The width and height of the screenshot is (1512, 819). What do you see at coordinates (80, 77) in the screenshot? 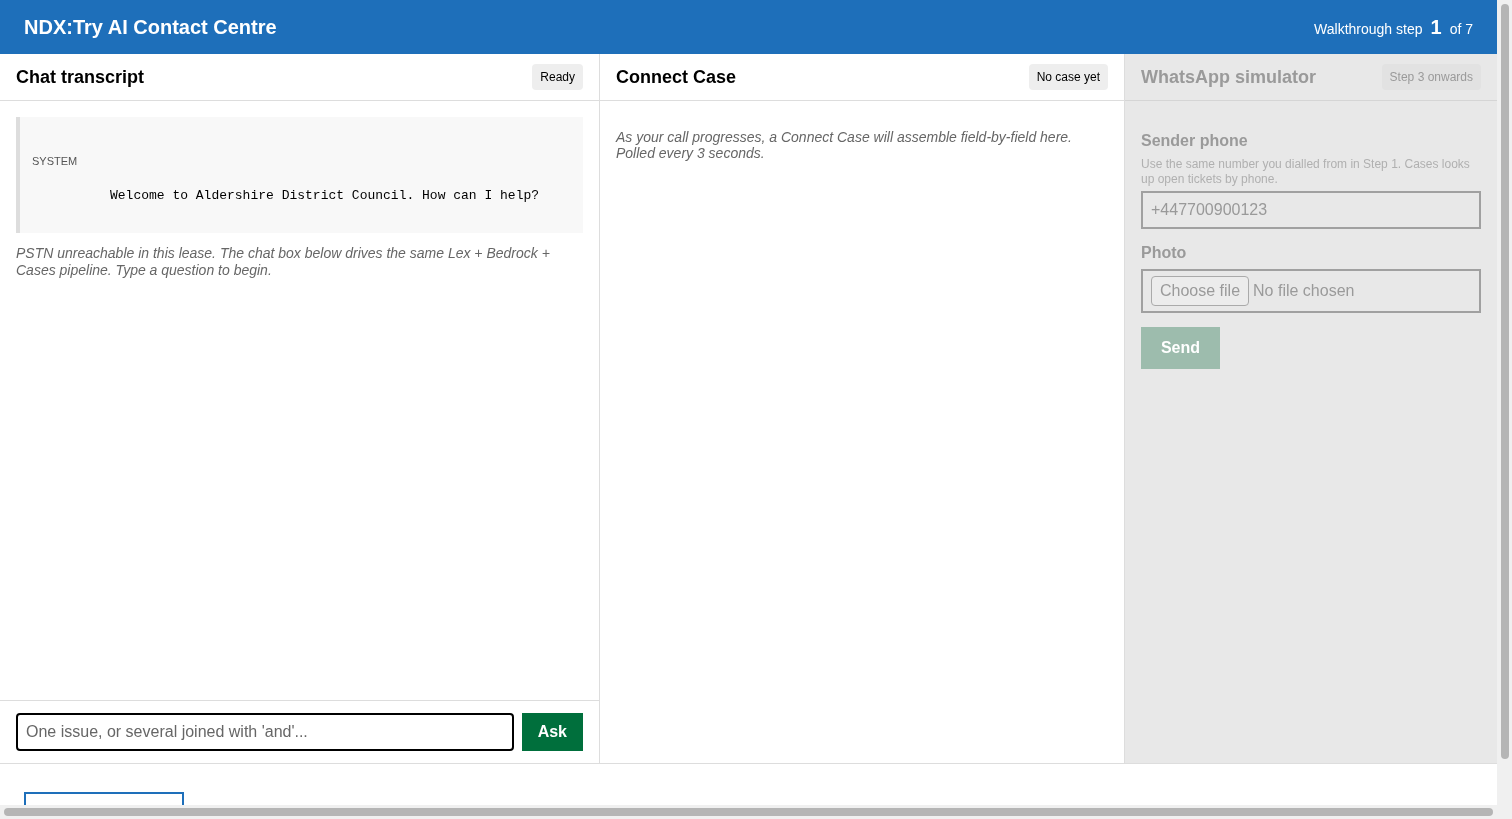
I see `panel-title: Chat transcript` at bounding box center [80, 77].